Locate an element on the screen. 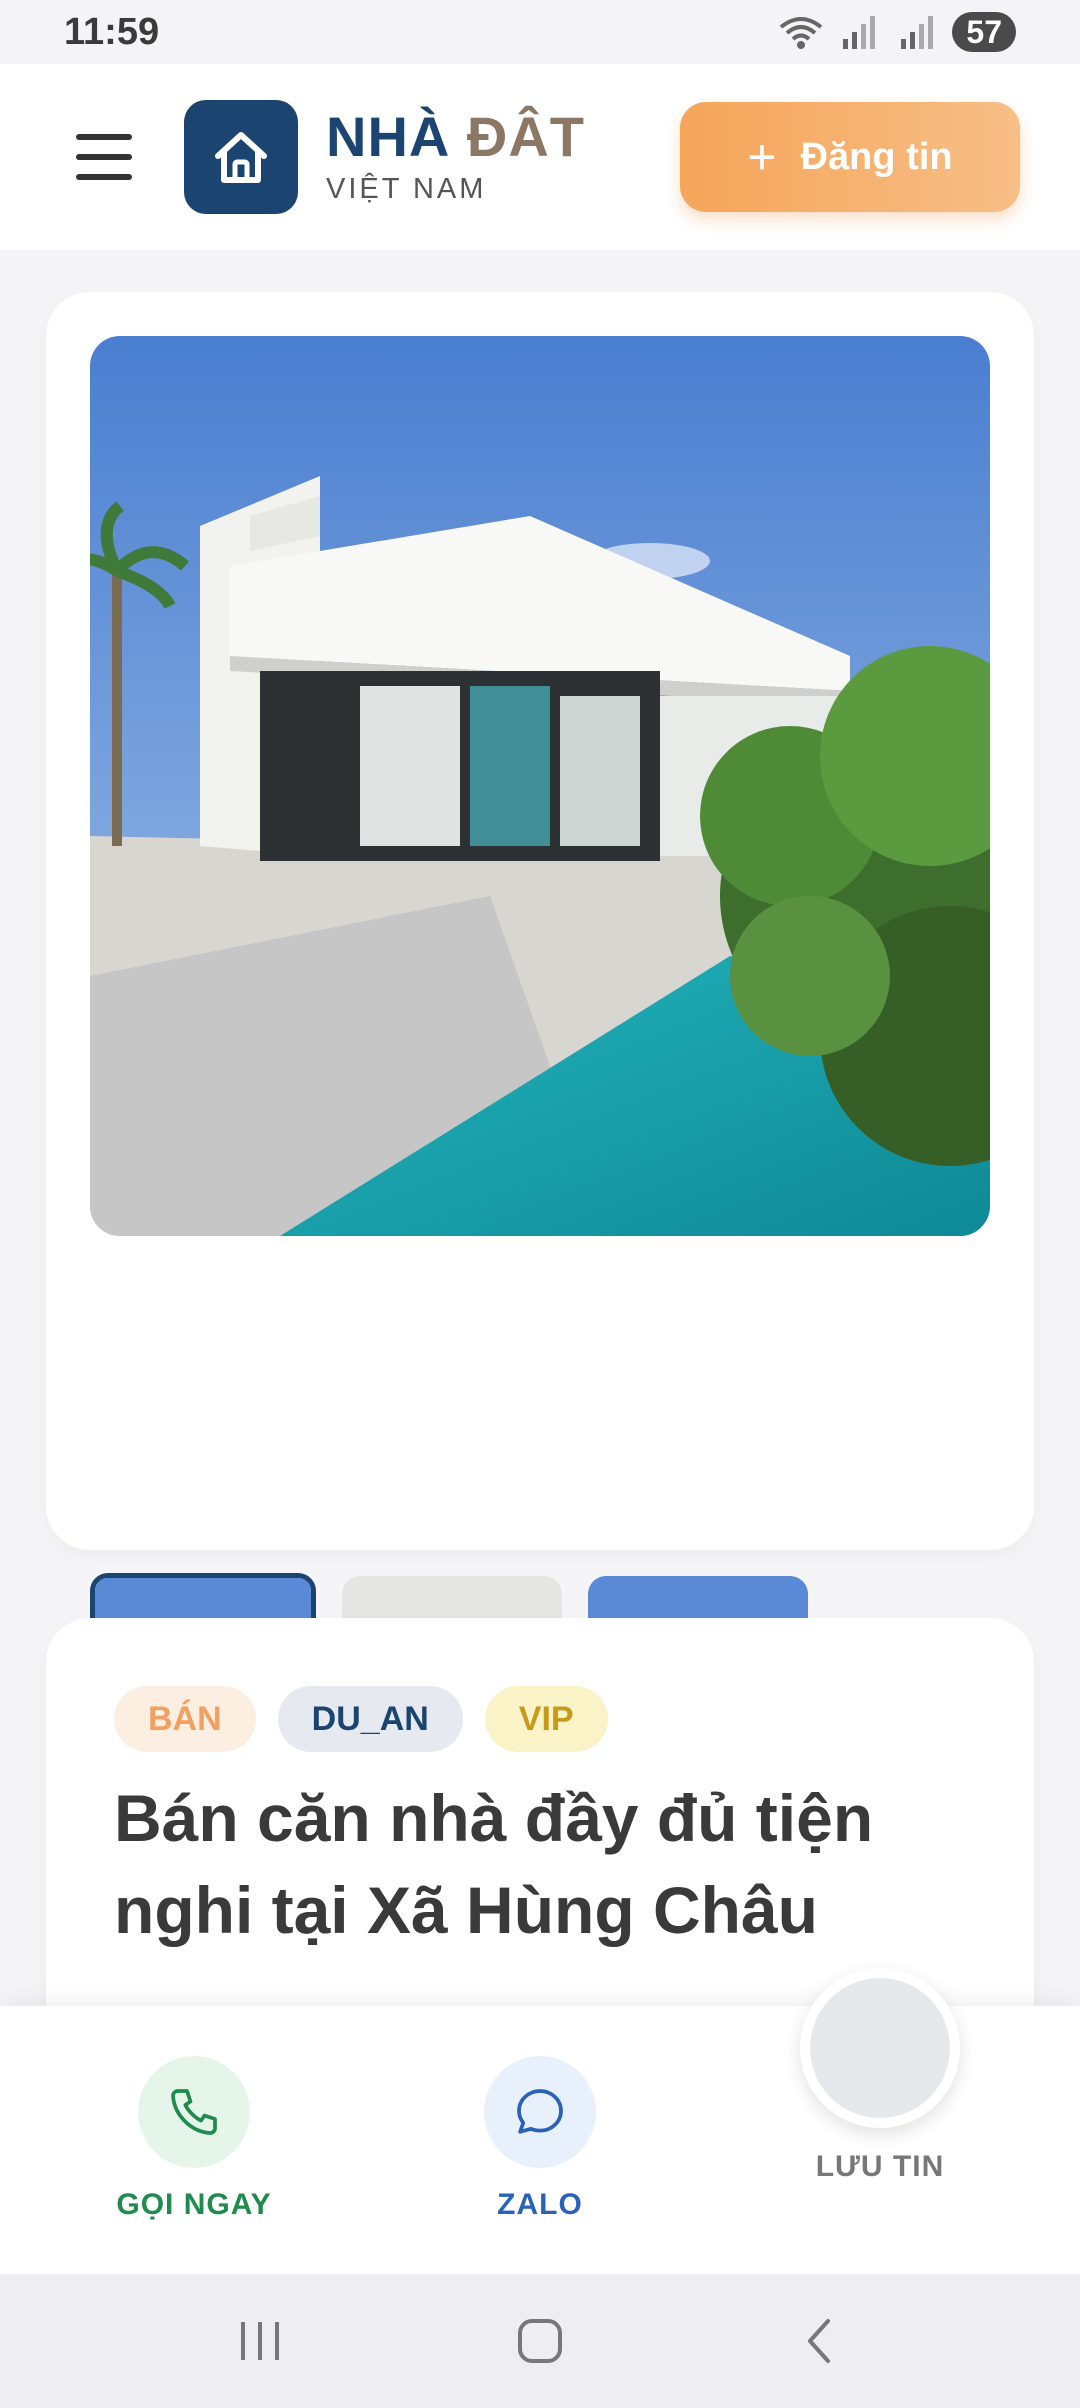  post-listing-button: + Đăng tin is located at coordinates (850, 157).